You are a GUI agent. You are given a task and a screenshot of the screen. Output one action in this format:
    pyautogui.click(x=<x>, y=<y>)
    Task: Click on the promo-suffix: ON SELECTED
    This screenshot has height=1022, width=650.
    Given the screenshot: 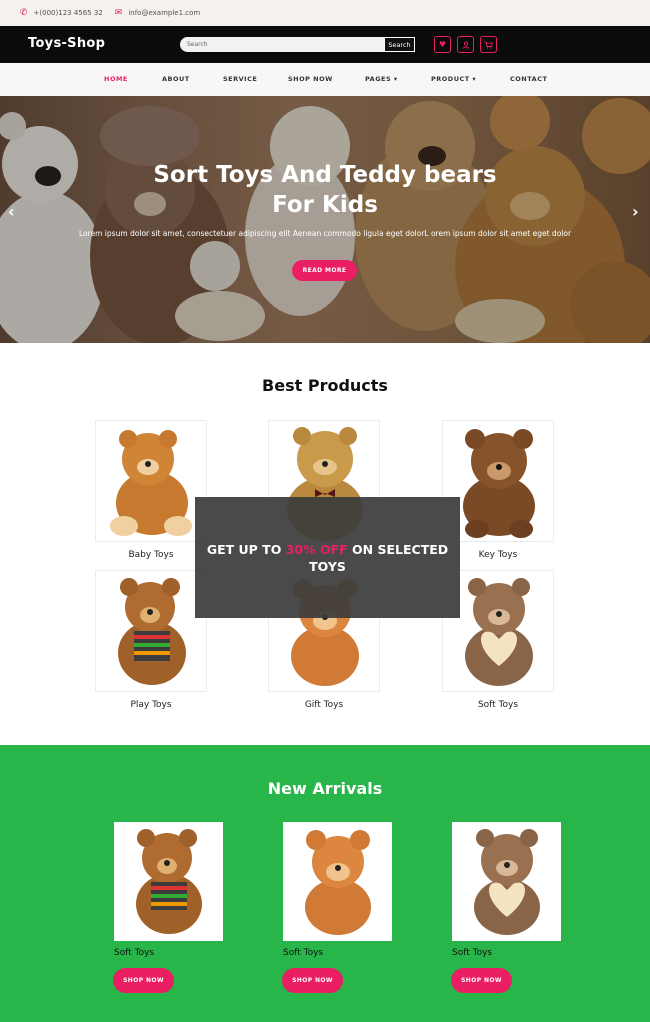 What is the action you would take?
    pyautogui.click(x=398, y=549)
    